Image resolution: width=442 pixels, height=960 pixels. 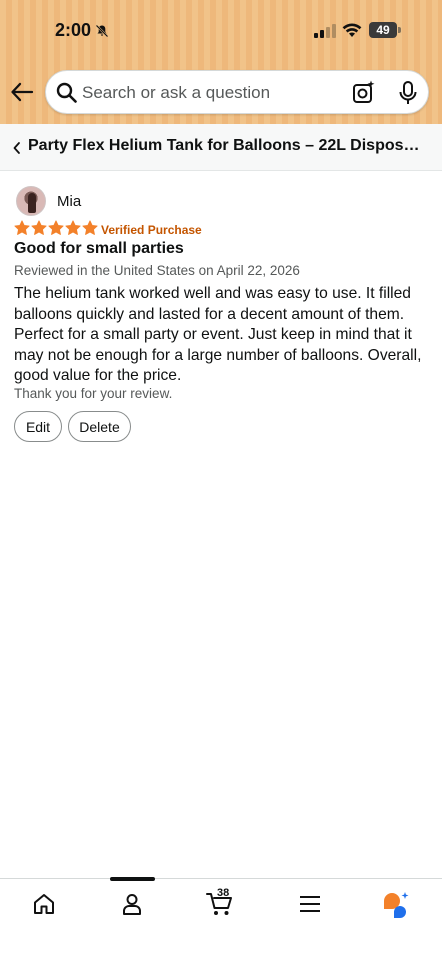 I want to click on rufus-icon, so click(x=396, y=905).